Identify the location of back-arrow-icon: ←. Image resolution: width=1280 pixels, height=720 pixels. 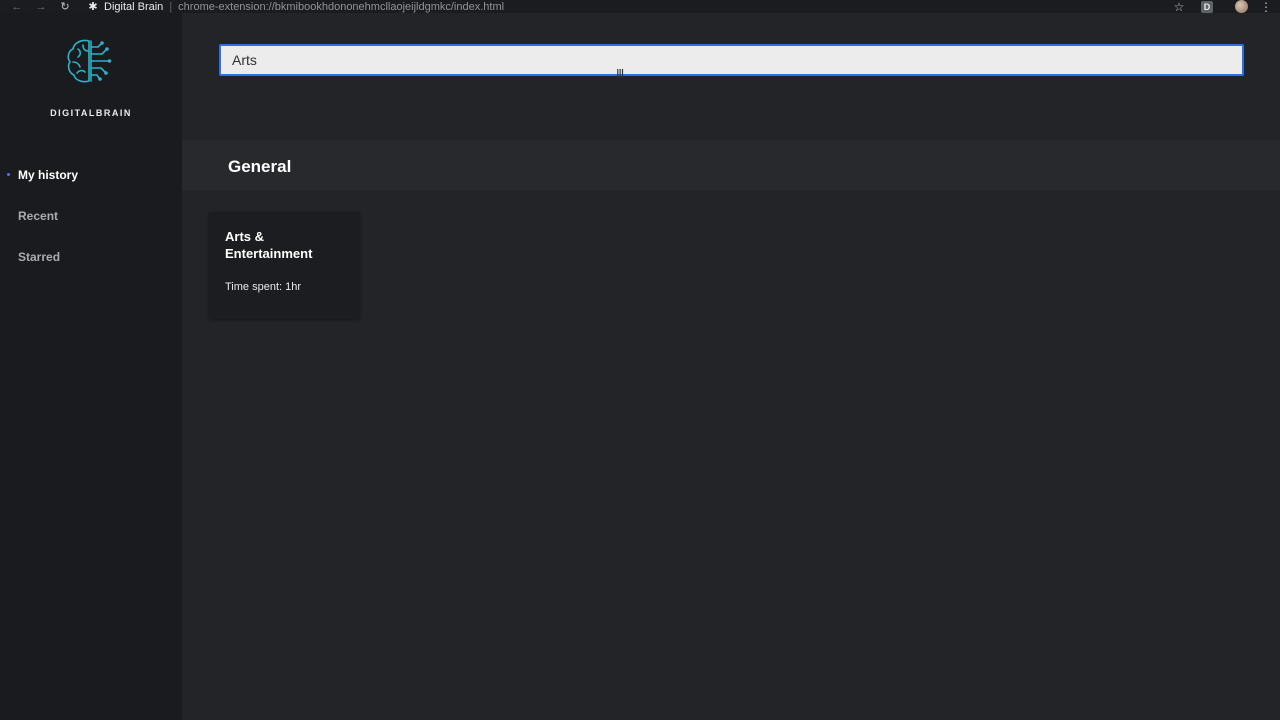
(17, 6).